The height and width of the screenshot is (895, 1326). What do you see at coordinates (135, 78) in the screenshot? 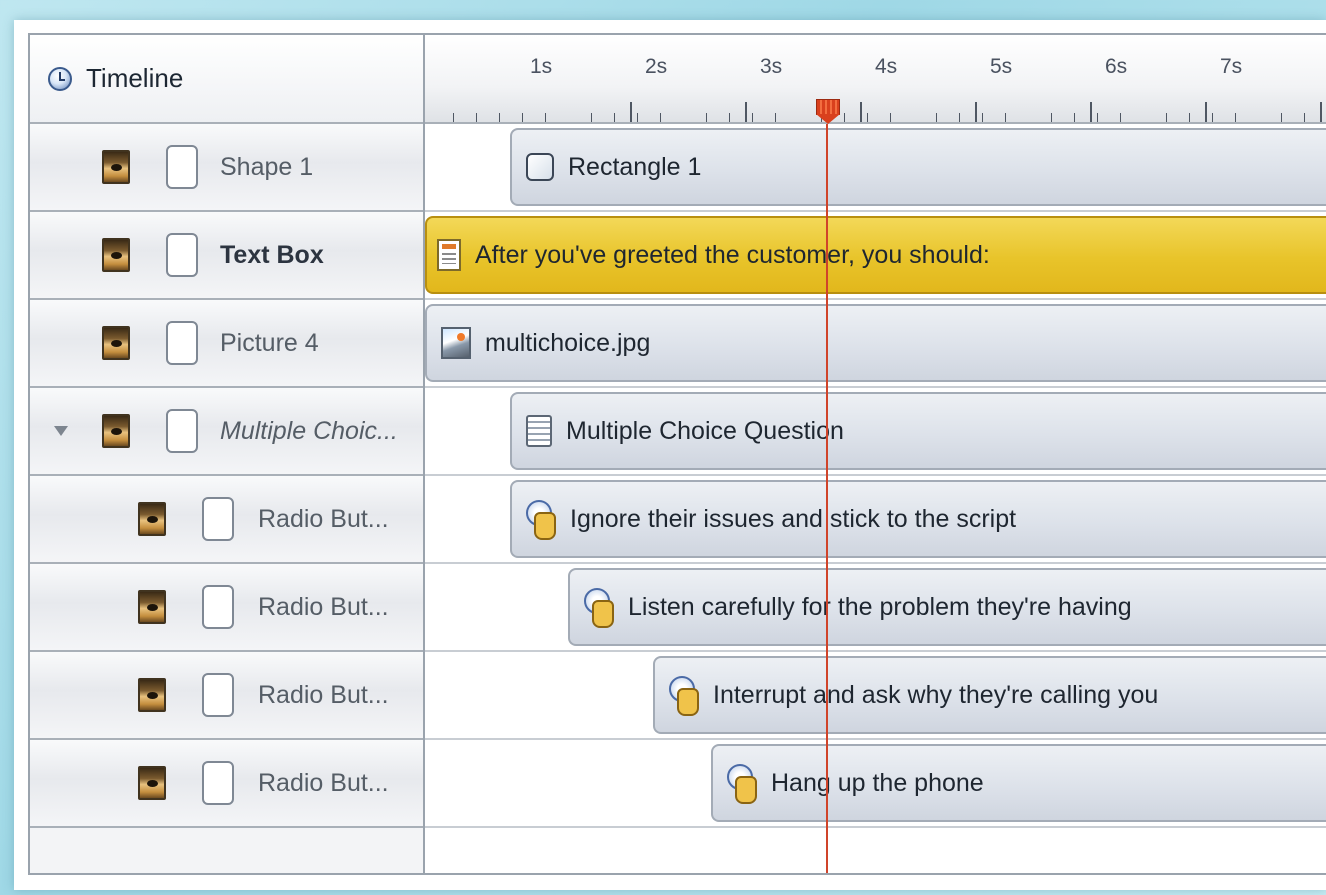
I see `timeline-title: Timeline` at bounding box center [135, 78].